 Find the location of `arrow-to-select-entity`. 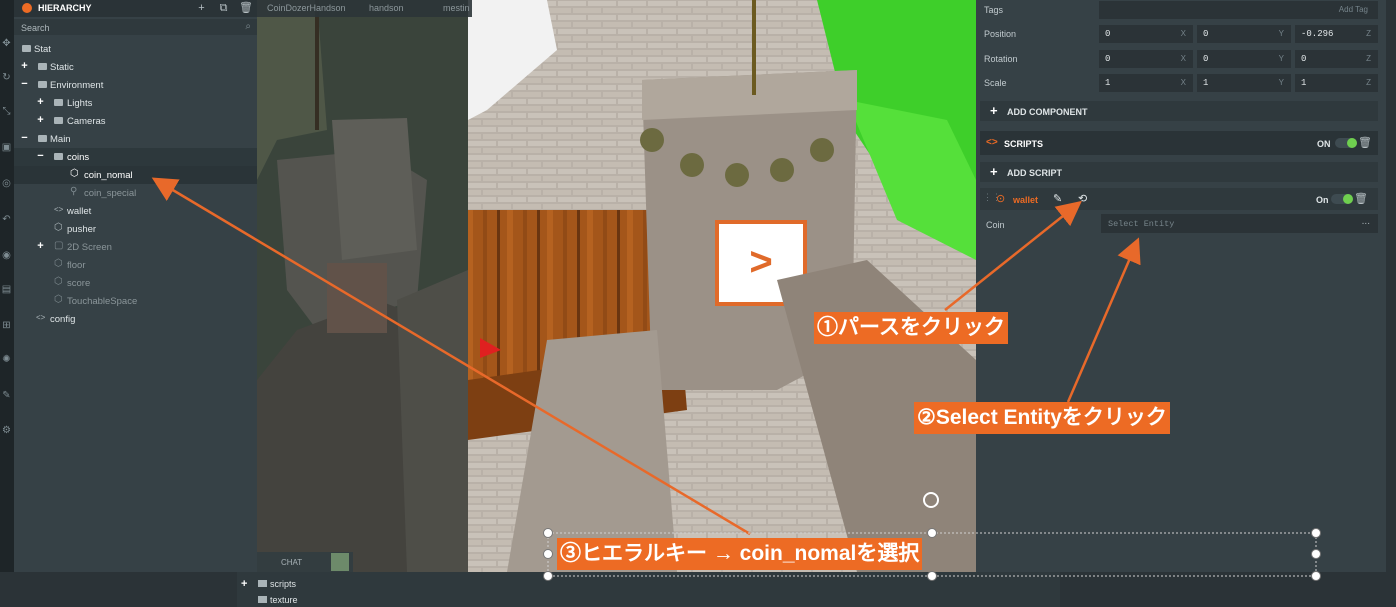

arrow-to-select-entity is located at coordinates (1103, 320).